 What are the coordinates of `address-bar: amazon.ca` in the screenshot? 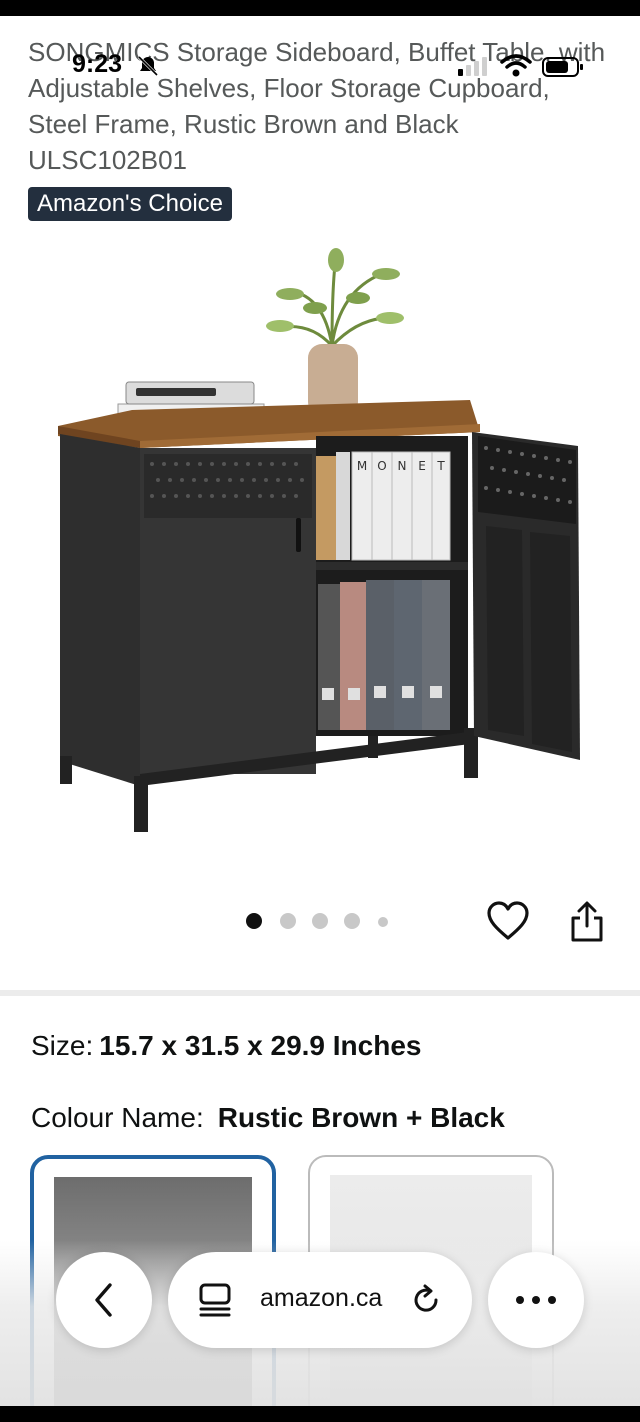 It's located at (320, 1300).